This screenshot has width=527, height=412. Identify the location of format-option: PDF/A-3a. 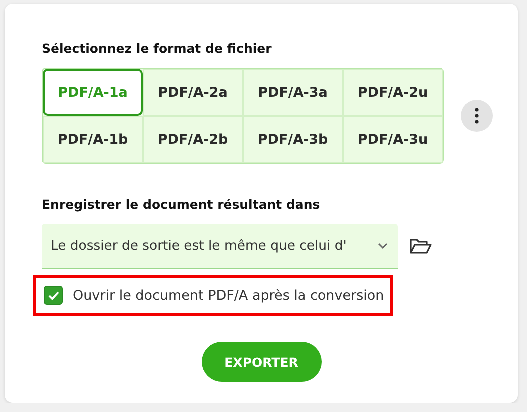
(293, 92).